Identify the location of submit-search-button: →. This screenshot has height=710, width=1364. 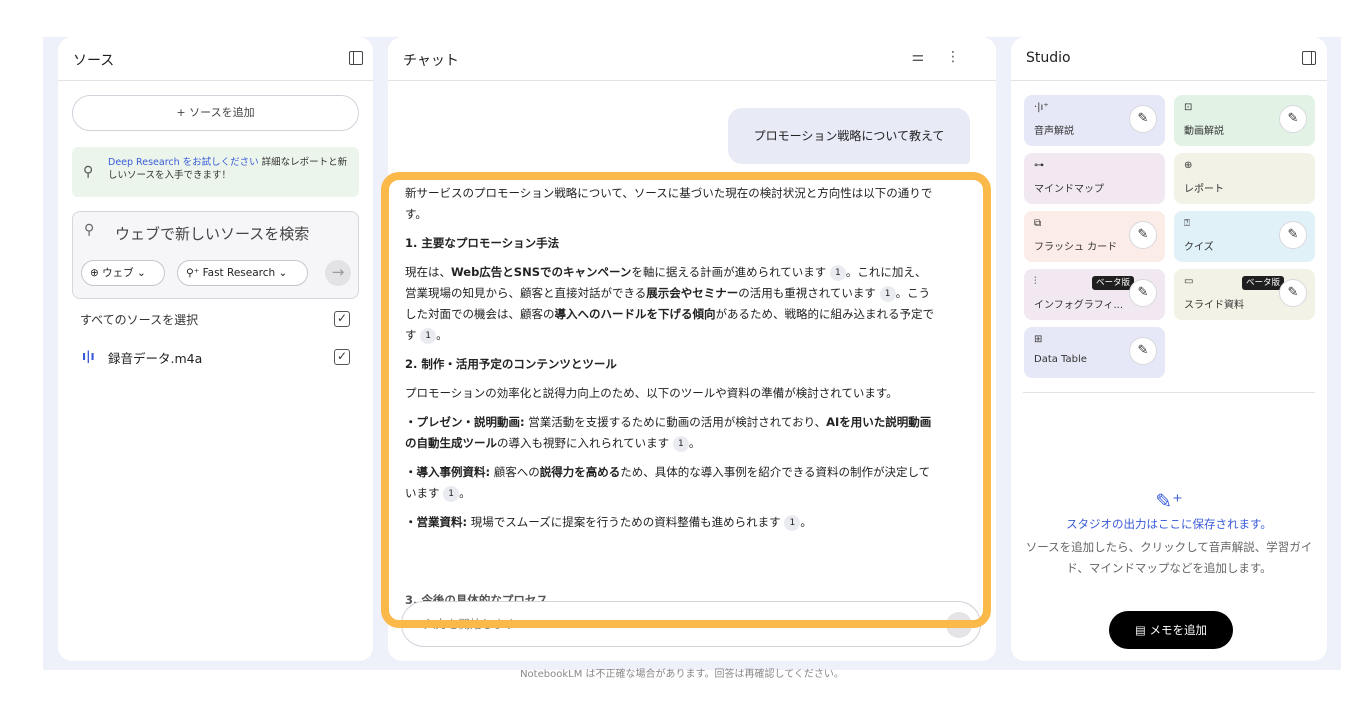
(338, 273).